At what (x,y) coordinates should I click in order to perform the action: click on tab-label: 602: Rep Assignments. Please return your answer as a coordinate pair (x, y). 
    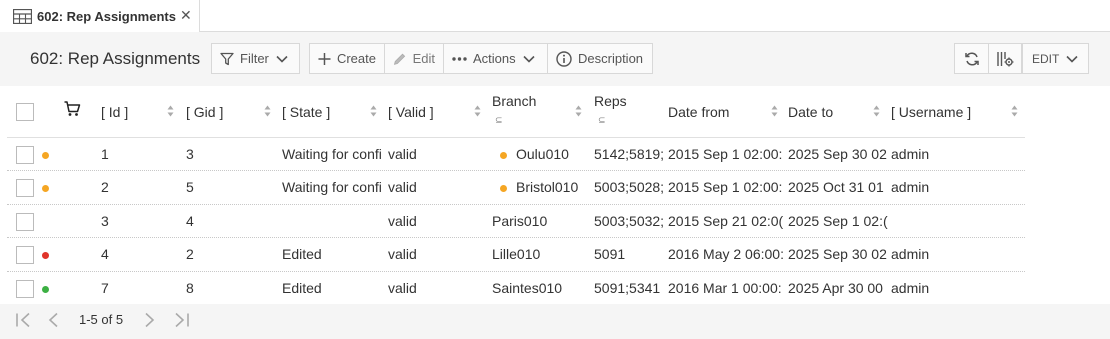
    Looking at the image, I should click on (106, 16).